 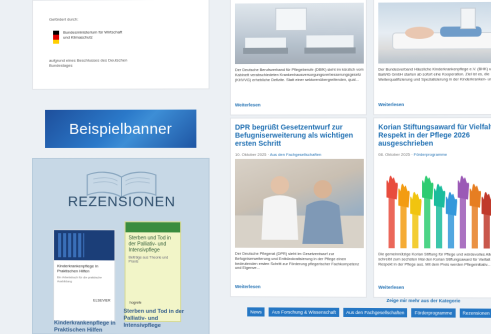 What do you see at coordinates (304, 311) in the screenshot?
I see `tag-forschung: Aus Forschung & Wissenschaft` at bounding box center [304, 311].